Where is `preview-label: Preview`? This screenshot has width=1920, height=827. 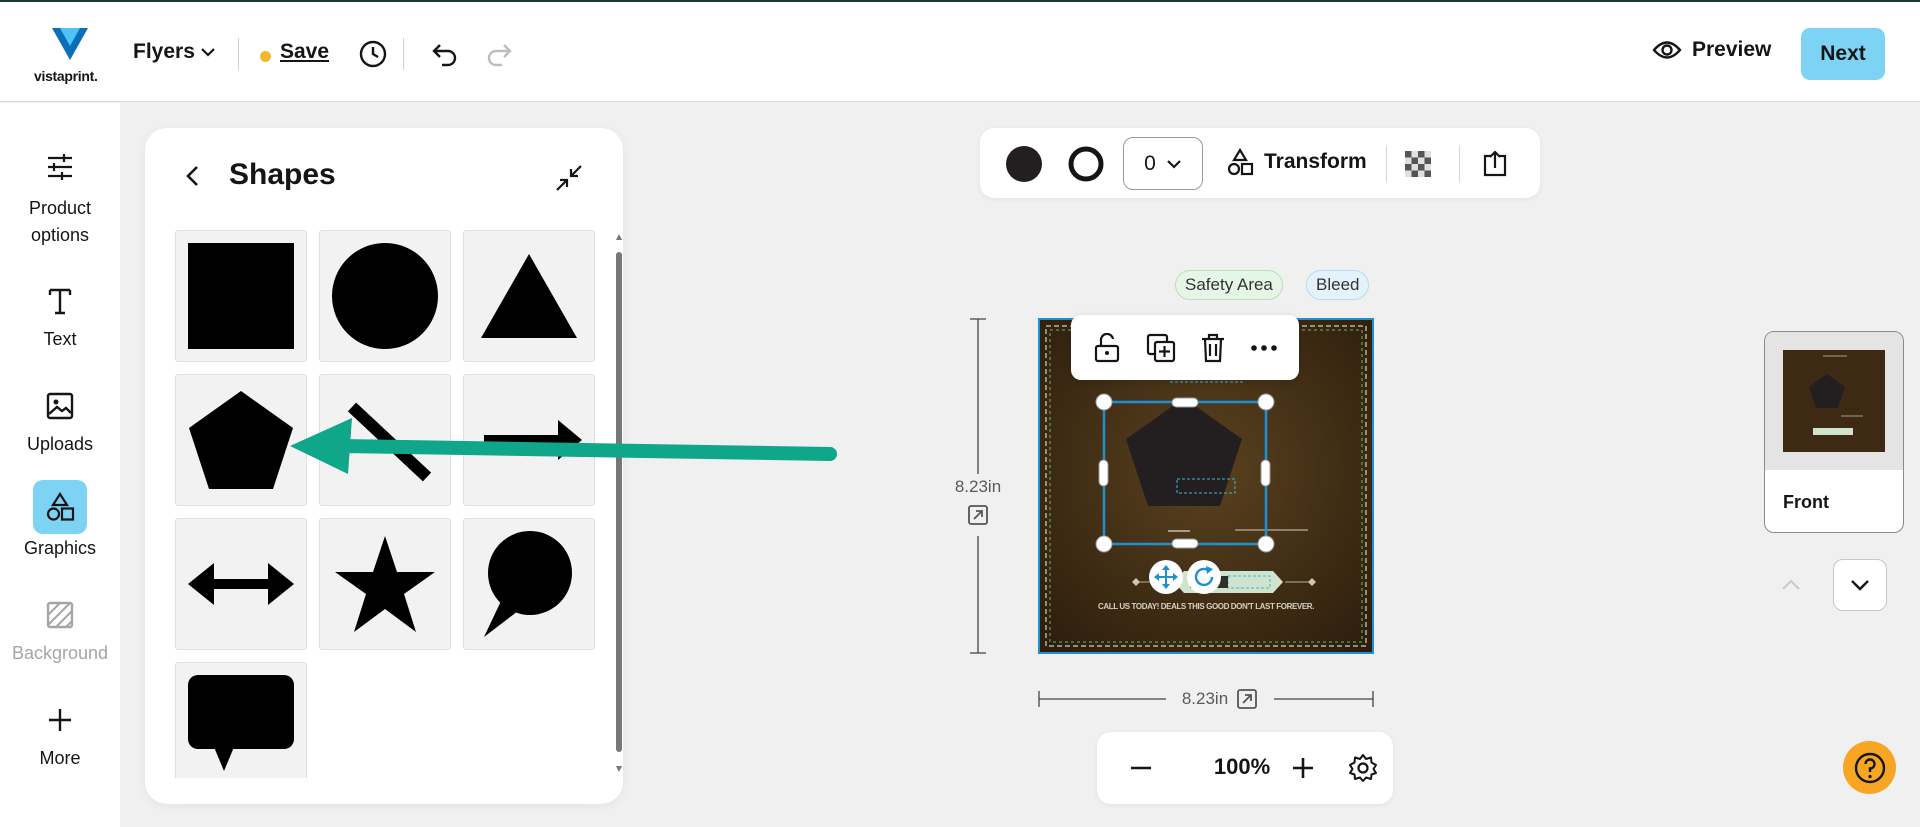
preview-label: Preview is located at coordinates (1732, 49).